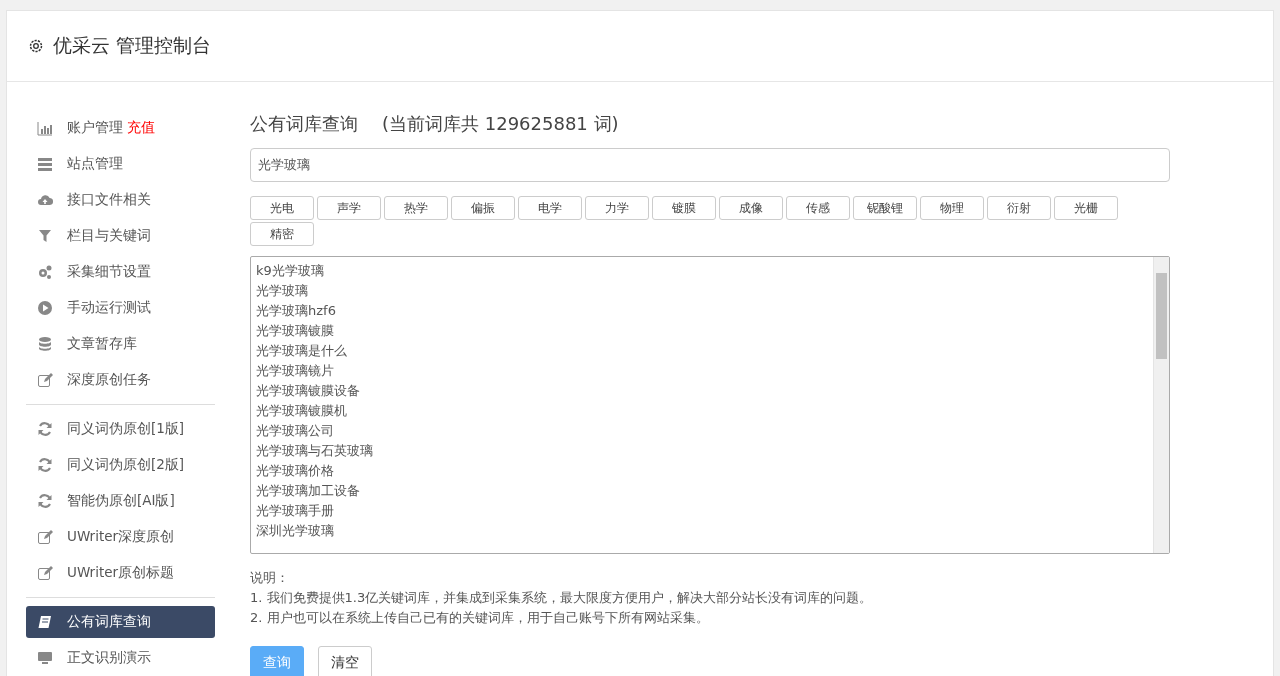 The image size is (1280, 676). I want to click on monitor-icon, so click(45, 658).